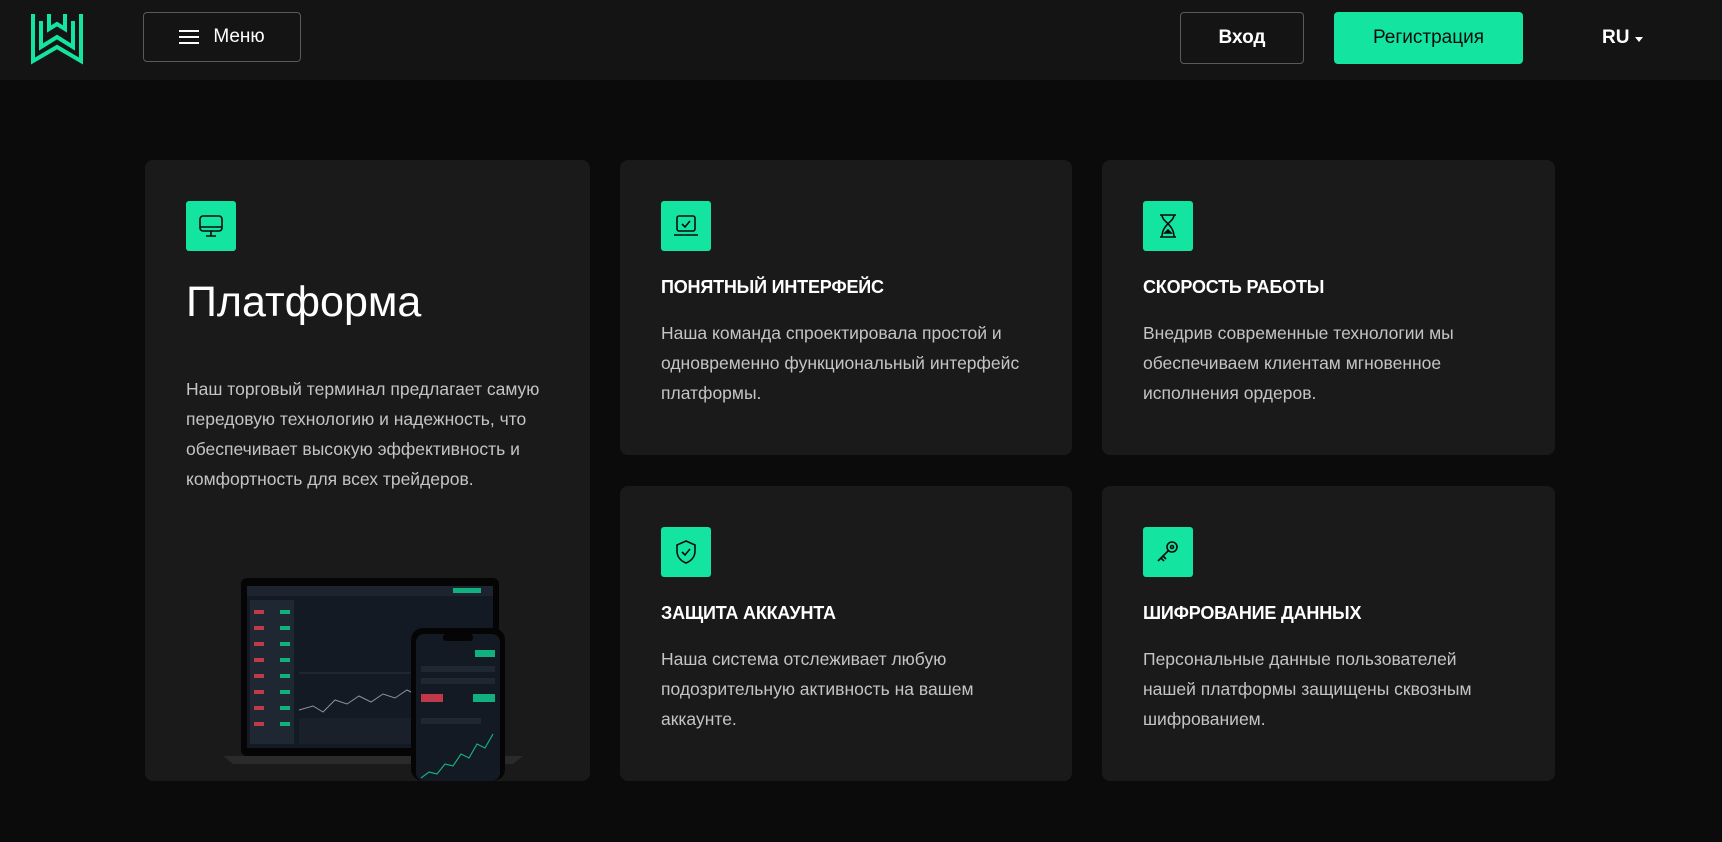 This screenshot has width=1722, height=842. I want to click on hamburger-icon, so click(189, 37).